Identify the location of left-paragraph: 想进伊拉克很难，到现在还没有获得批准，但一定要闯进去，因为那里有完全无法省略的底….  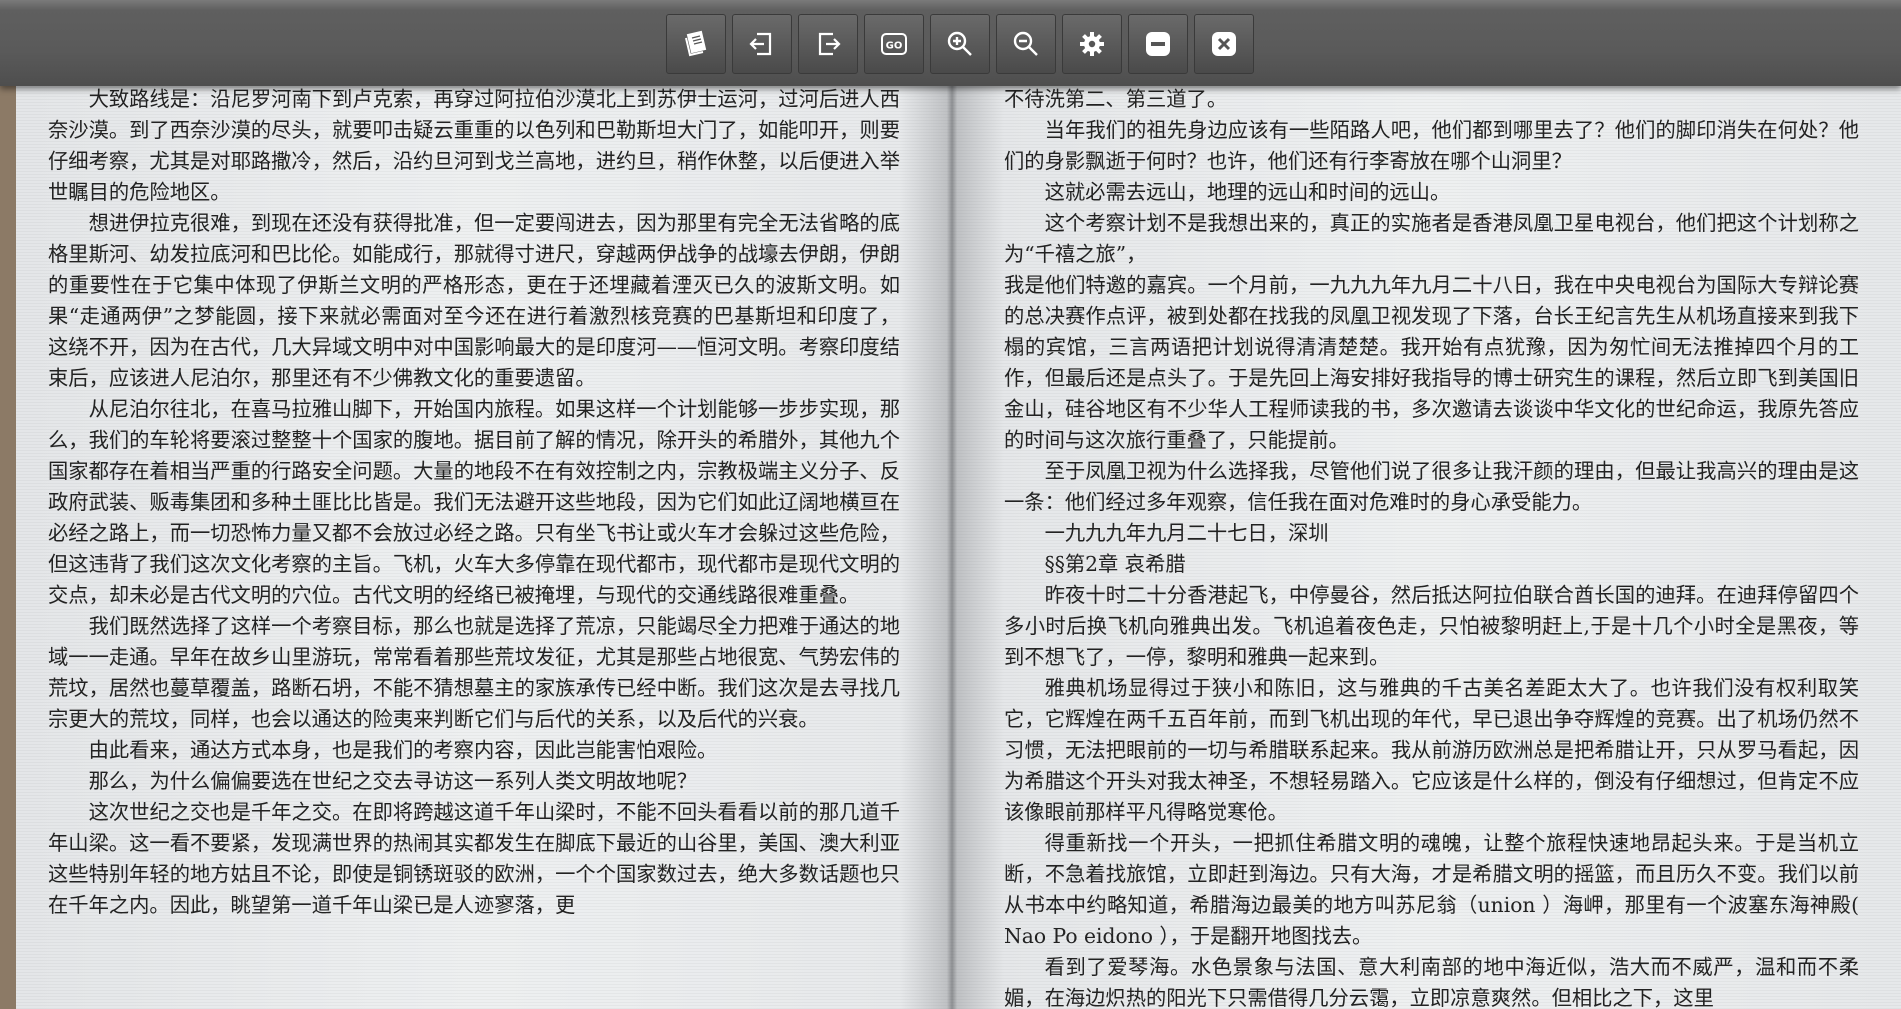
(474, 300).